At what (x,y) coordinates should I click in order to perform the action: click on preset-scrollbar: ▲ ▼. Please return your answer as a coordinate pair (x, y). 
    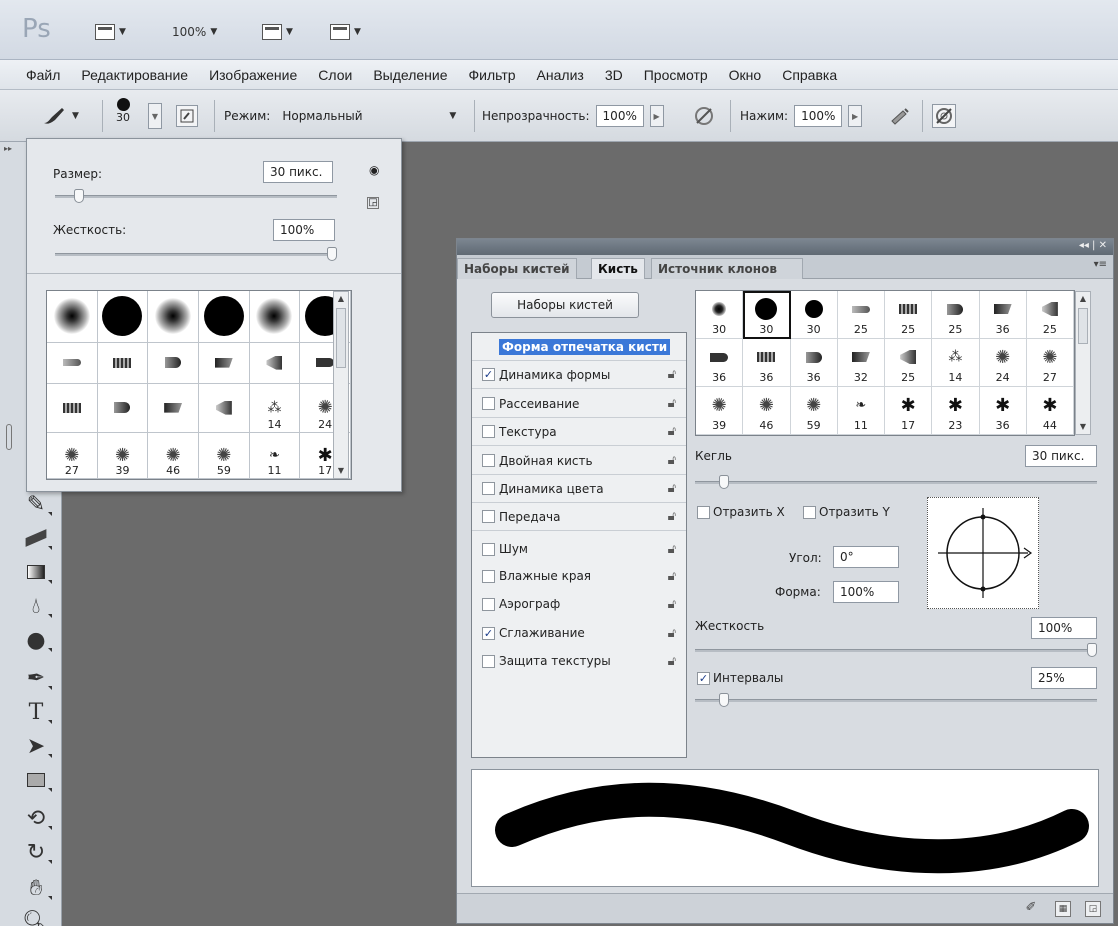
    Looking at the image, I should click on (341, 385).